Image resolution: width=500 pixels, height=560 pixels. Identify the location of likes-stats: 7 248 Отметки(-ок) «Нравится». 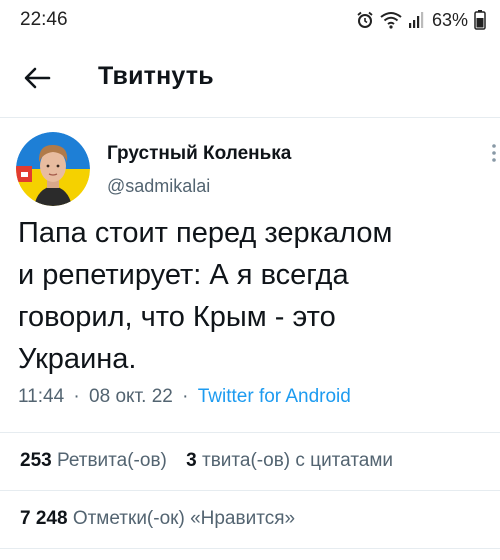
(157, 519).